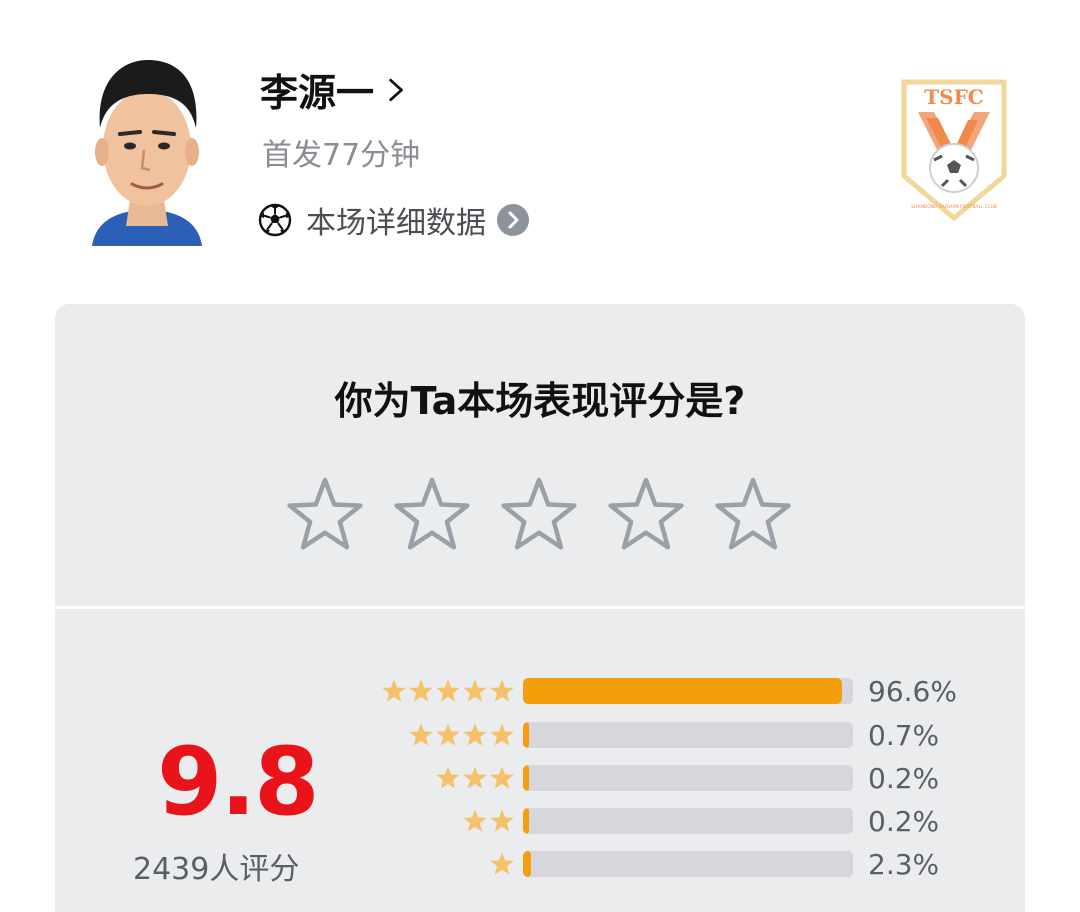 The image size is (1080, 912). Describe the element at coordinates (904, 864) in the screenshot. I see `distribution-percent: 2.3%` at that location.